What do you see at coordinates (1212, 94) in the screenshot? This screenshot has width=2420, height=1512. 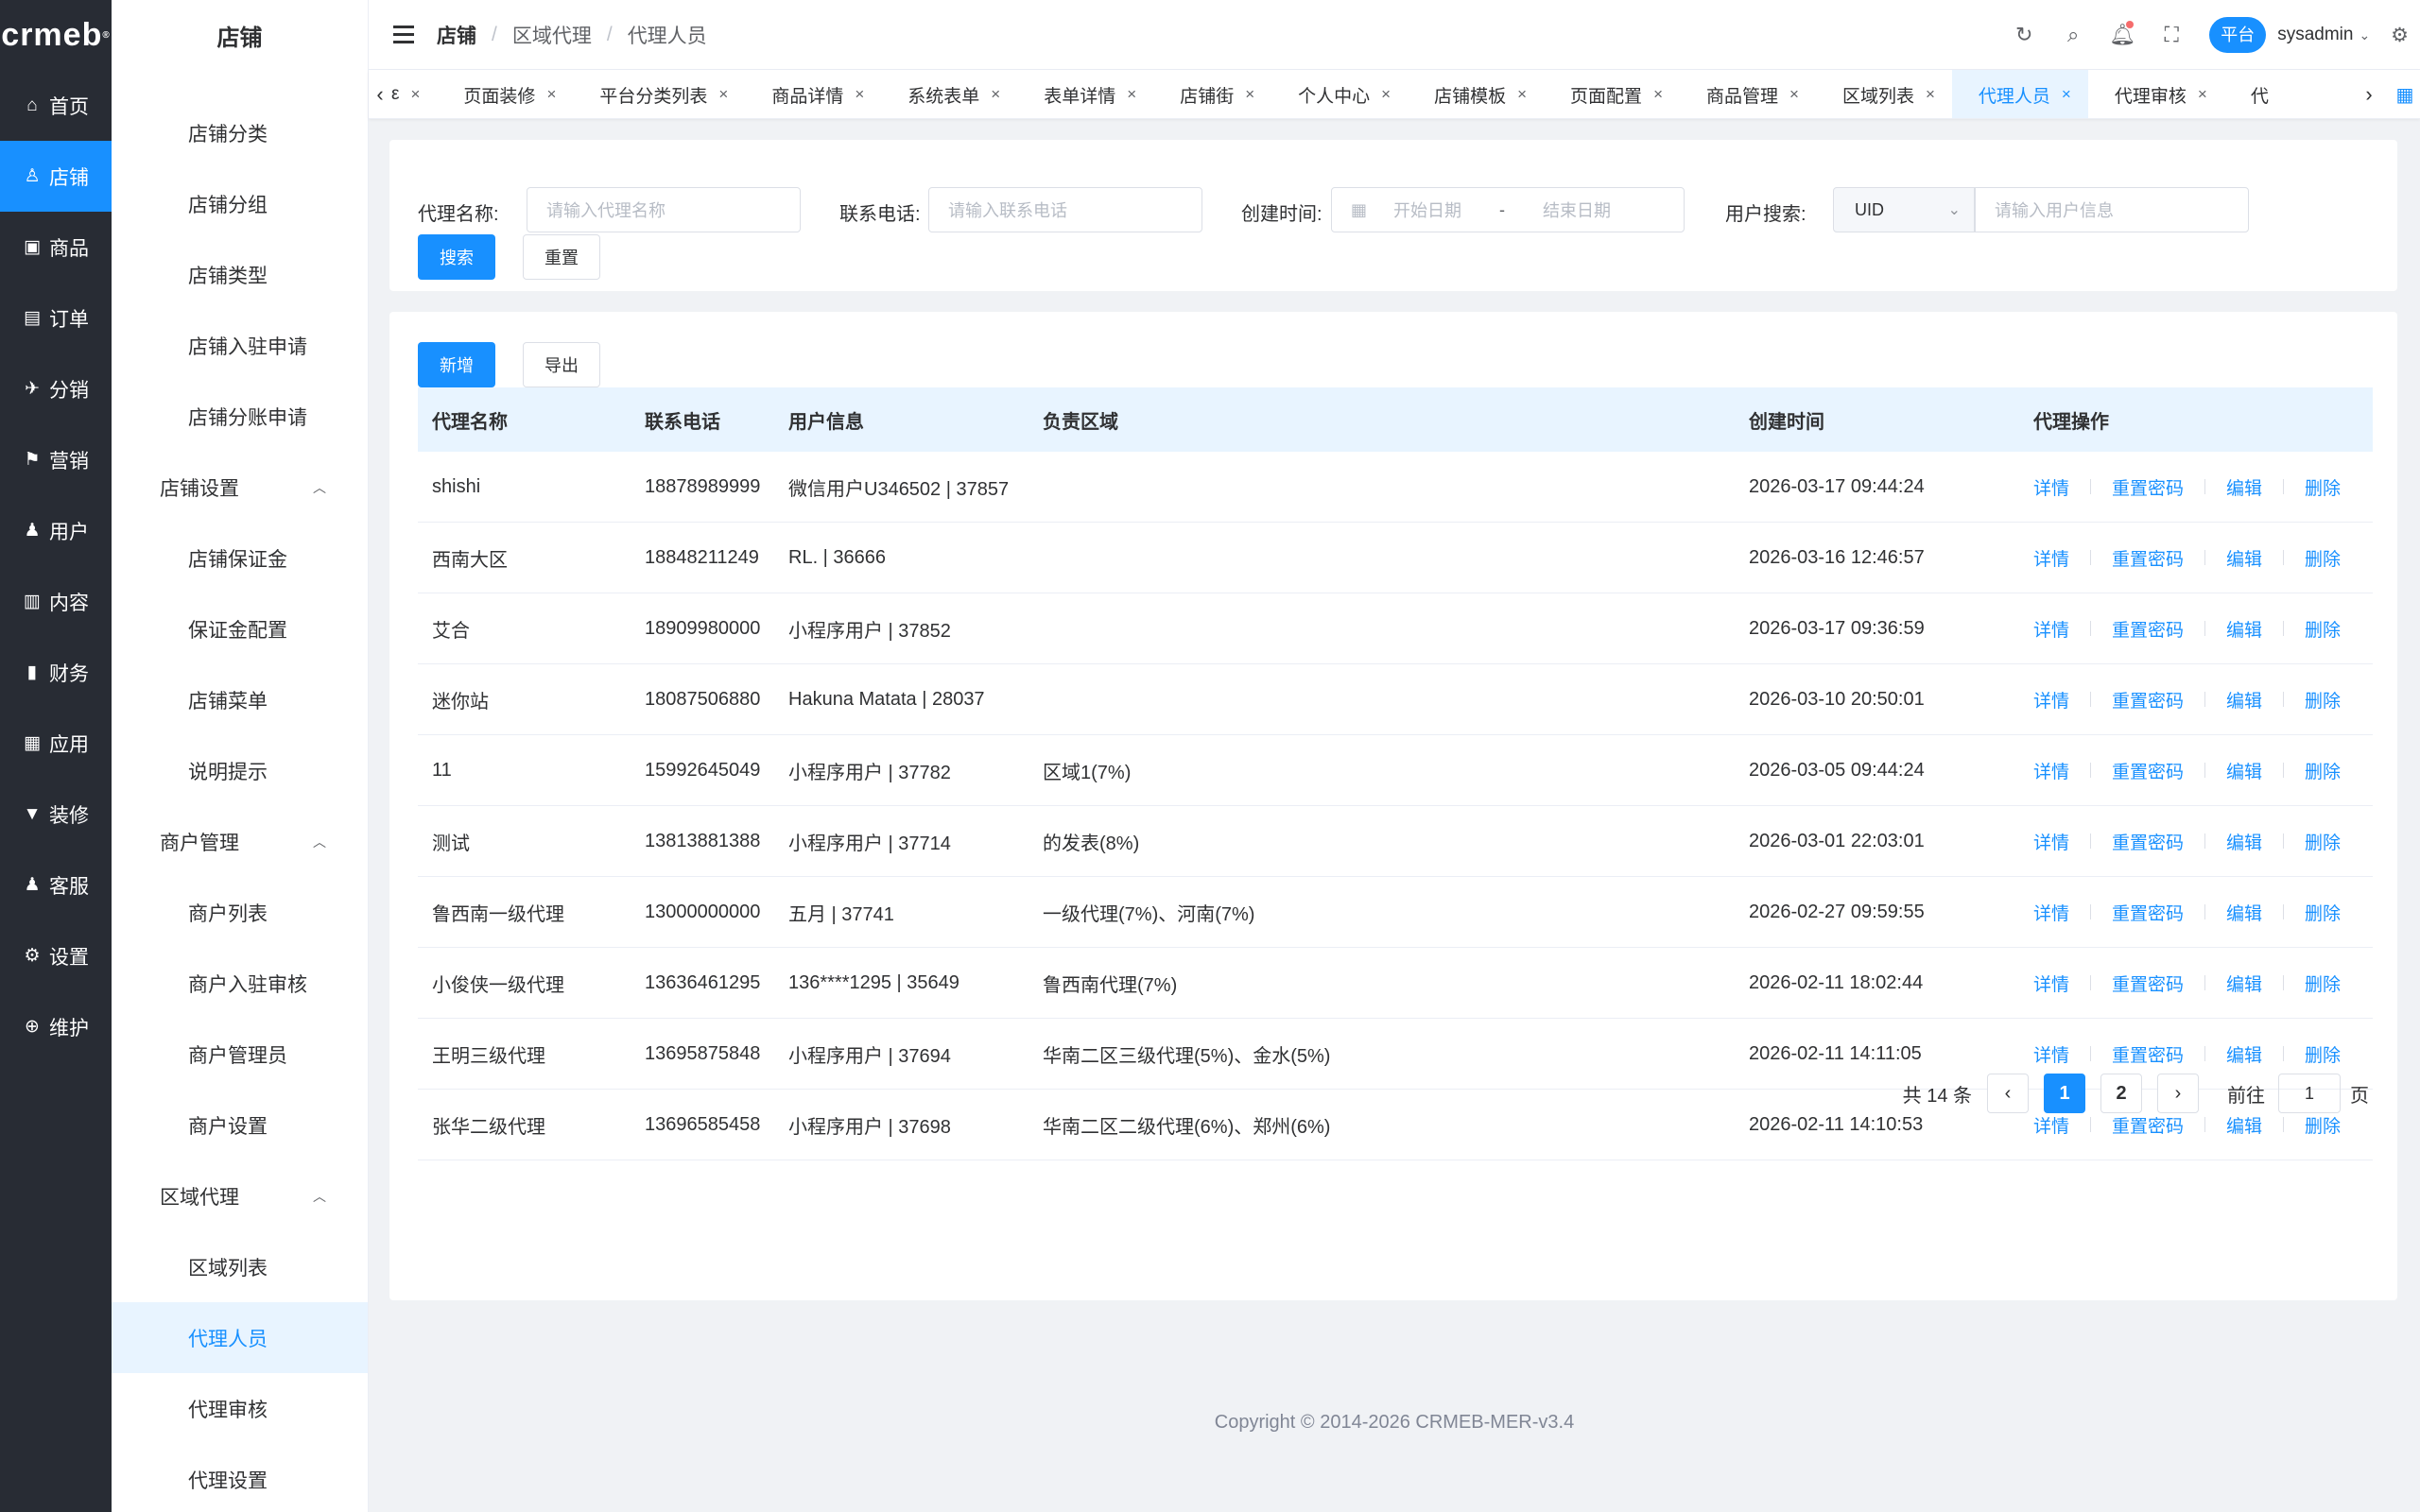 I see `tab-6: 店铺街 ×` at bounding box center [1212, 94].